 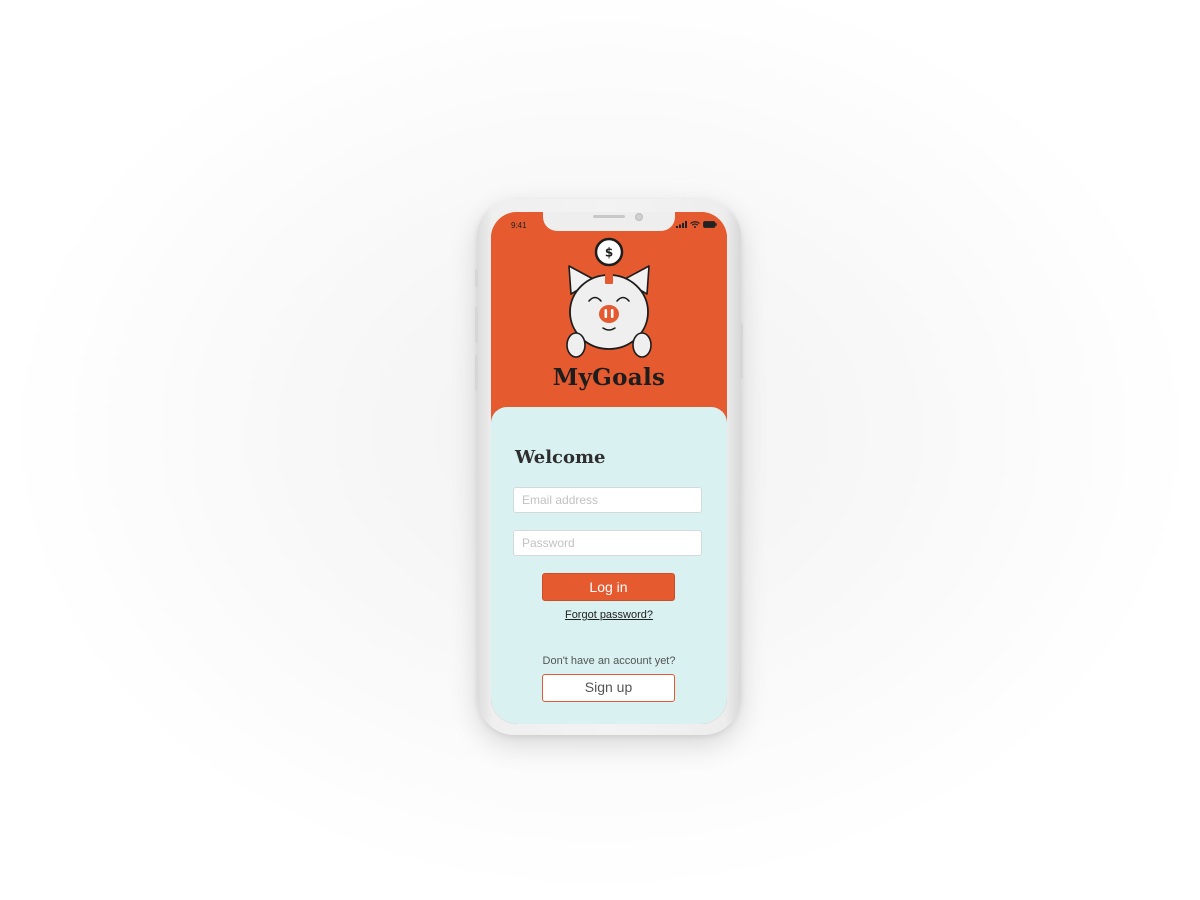 I want to click on login-button: Log in, so click(x=608, y=587).